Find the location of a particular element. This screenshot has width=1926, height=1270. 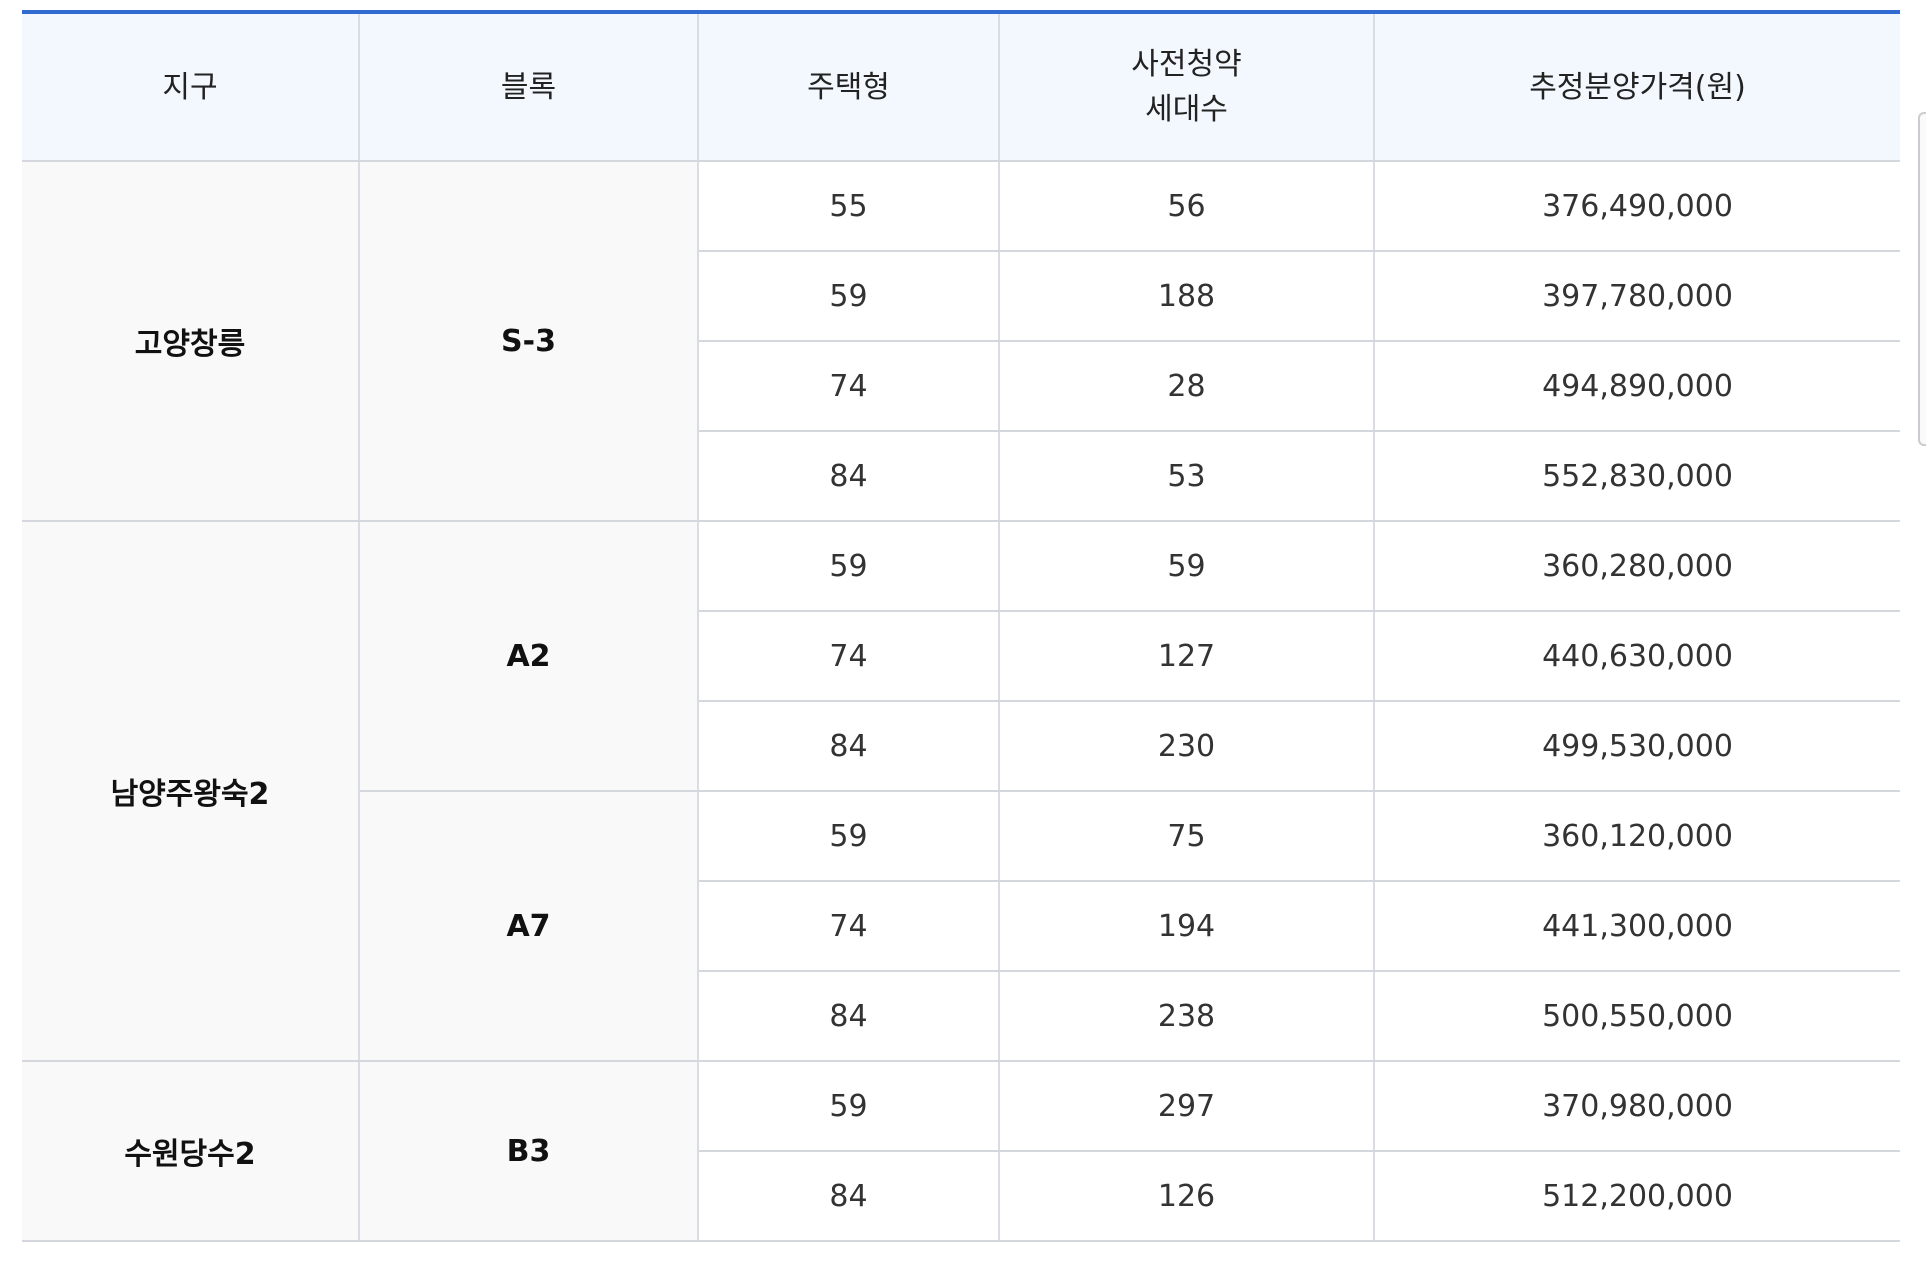

header-households-line1: 사전청약 is located at coordinates (1186, 64).